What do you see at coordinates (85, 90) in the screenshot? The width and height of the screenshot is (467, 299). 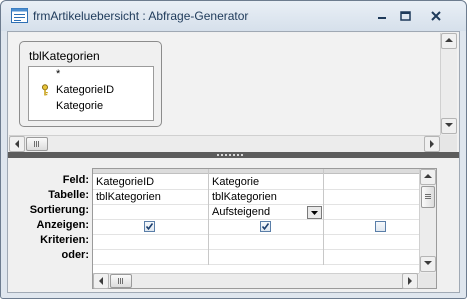 I see `field-kategorieid: KategorieID` at bounding box center [85, 90].